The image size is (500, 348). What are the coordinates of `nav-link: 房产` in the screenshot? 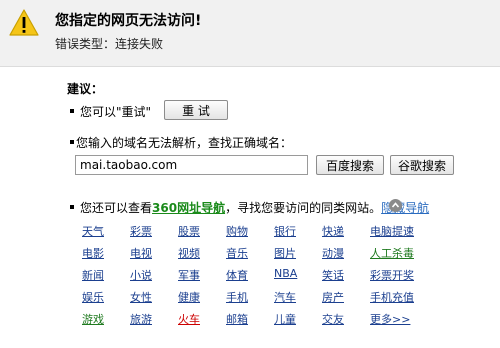 It's located at (333, 297).